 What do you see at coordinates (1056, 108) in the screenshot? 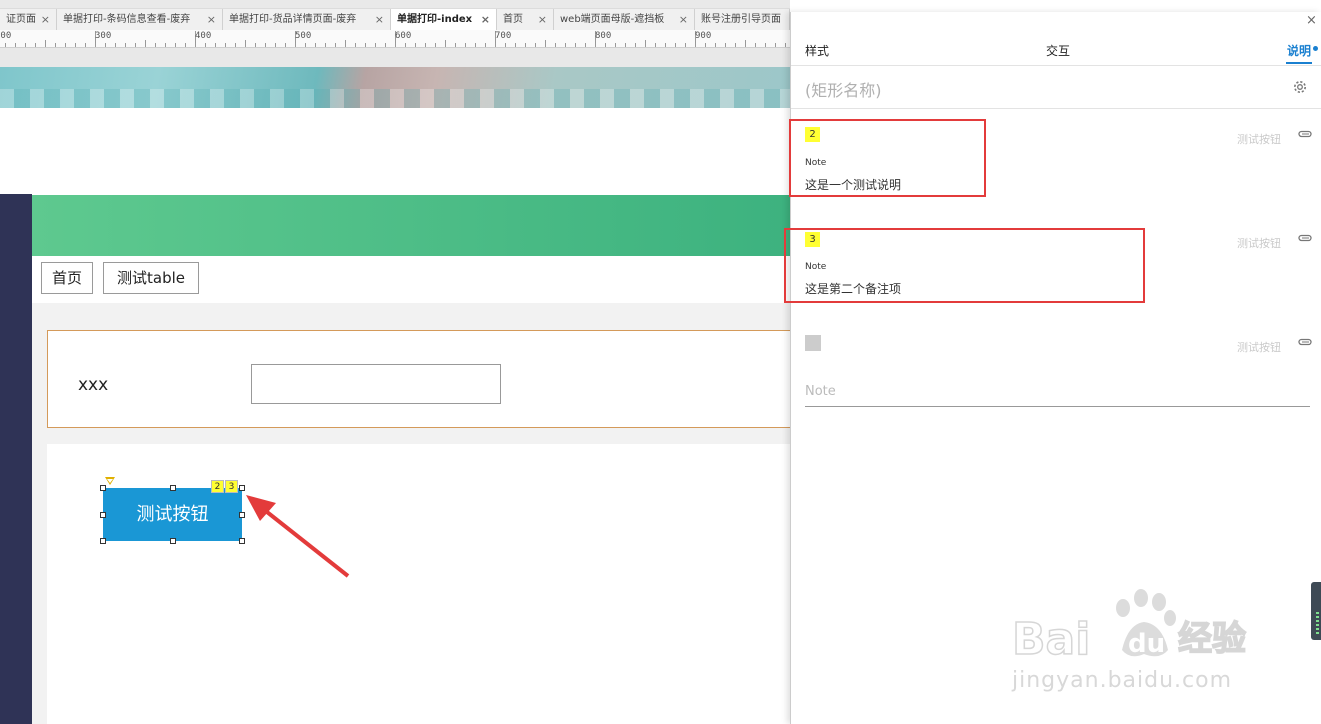
I see `divider` at bounding box center [1056, 108].